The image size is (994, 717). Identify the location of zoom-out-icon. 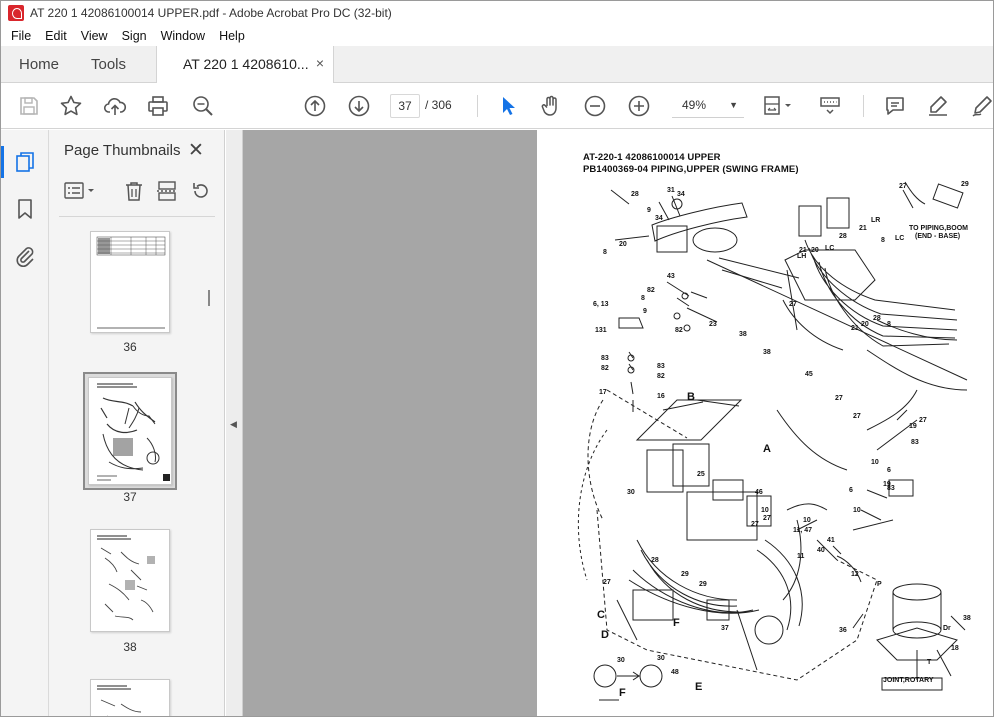
(595, 106).